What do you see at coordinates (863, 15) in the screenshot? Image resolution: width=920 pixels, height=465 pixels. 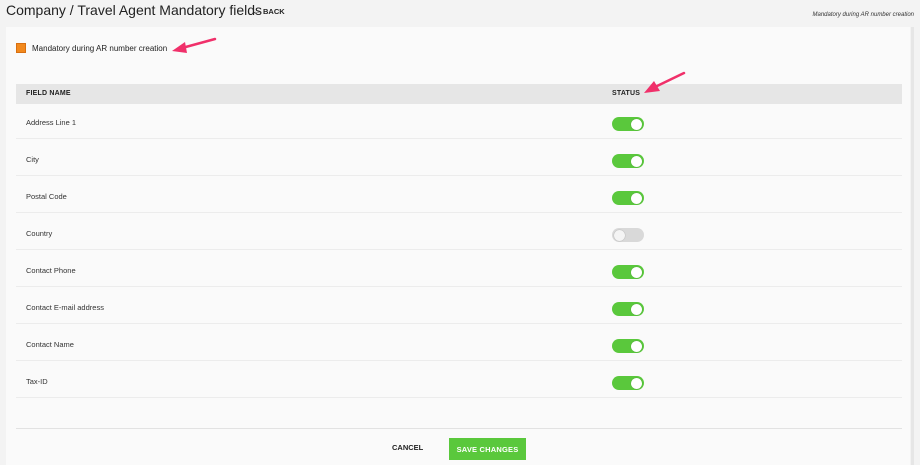 I see `header-note: Mandatory during AR number creation` at bounding box center [863, 15].